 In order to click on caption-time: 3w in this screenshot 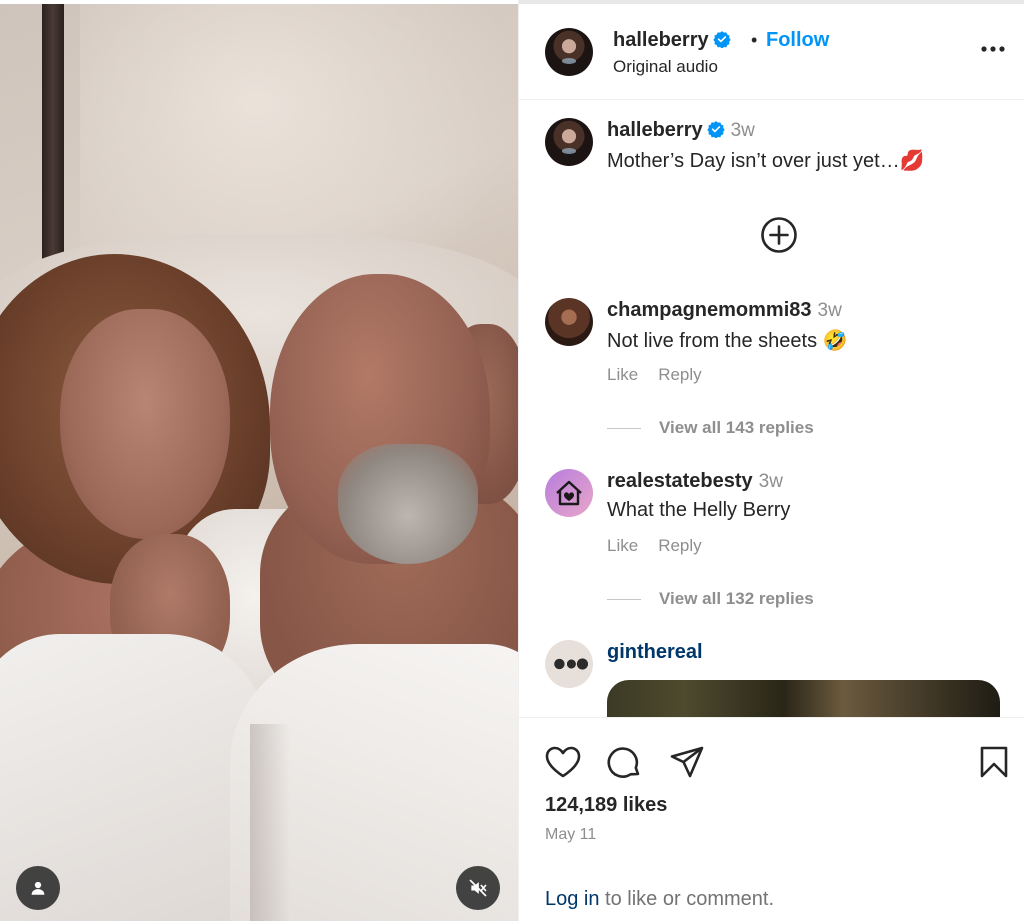, I will do `click(743, 130)`.